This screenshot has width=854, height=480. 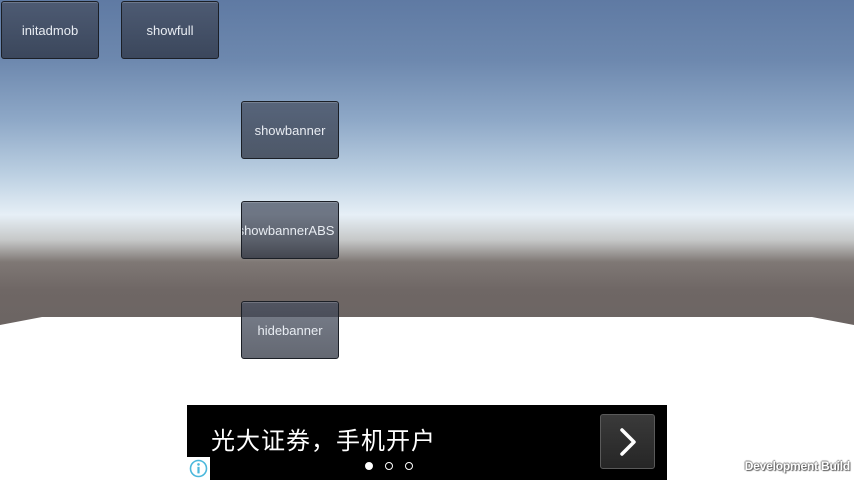 I want to click on ad-open-button, so click(x=627, y=441).